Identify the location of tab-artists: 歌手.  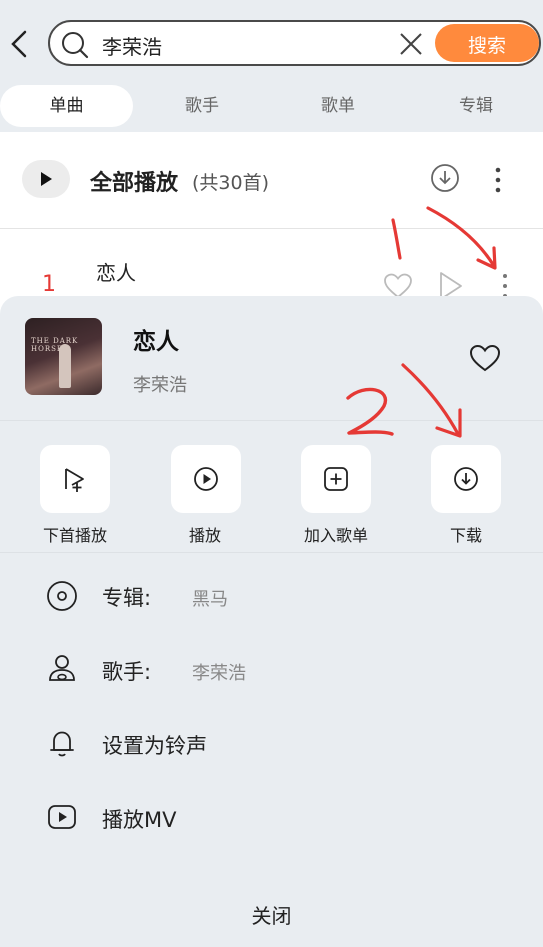
(202, 106).